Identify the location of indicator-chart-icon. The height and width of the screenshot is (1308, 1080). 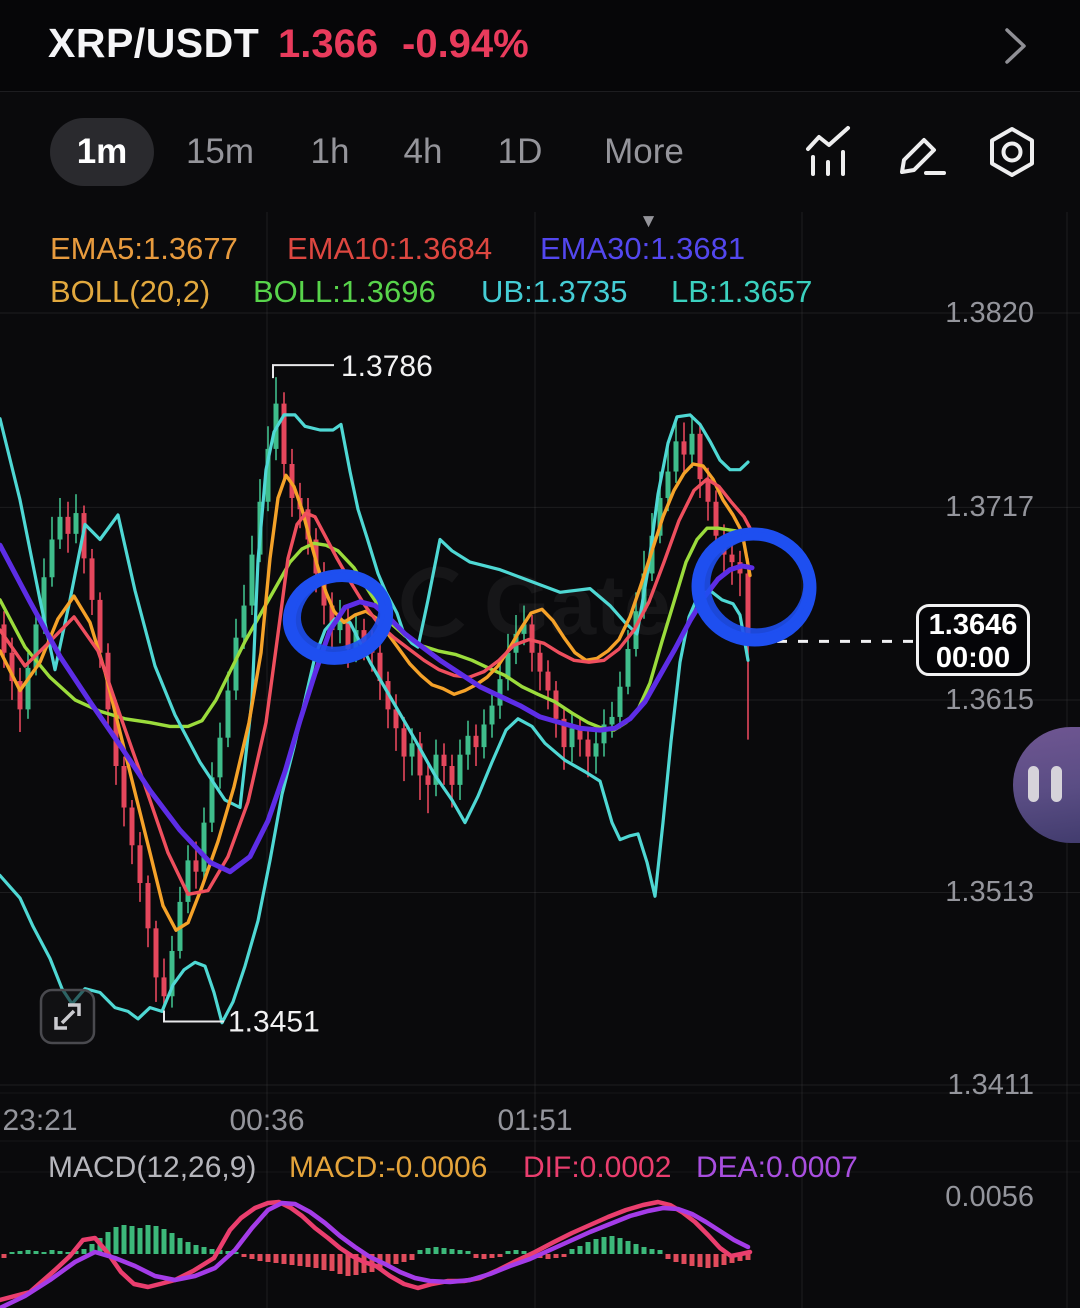
(830, 152).